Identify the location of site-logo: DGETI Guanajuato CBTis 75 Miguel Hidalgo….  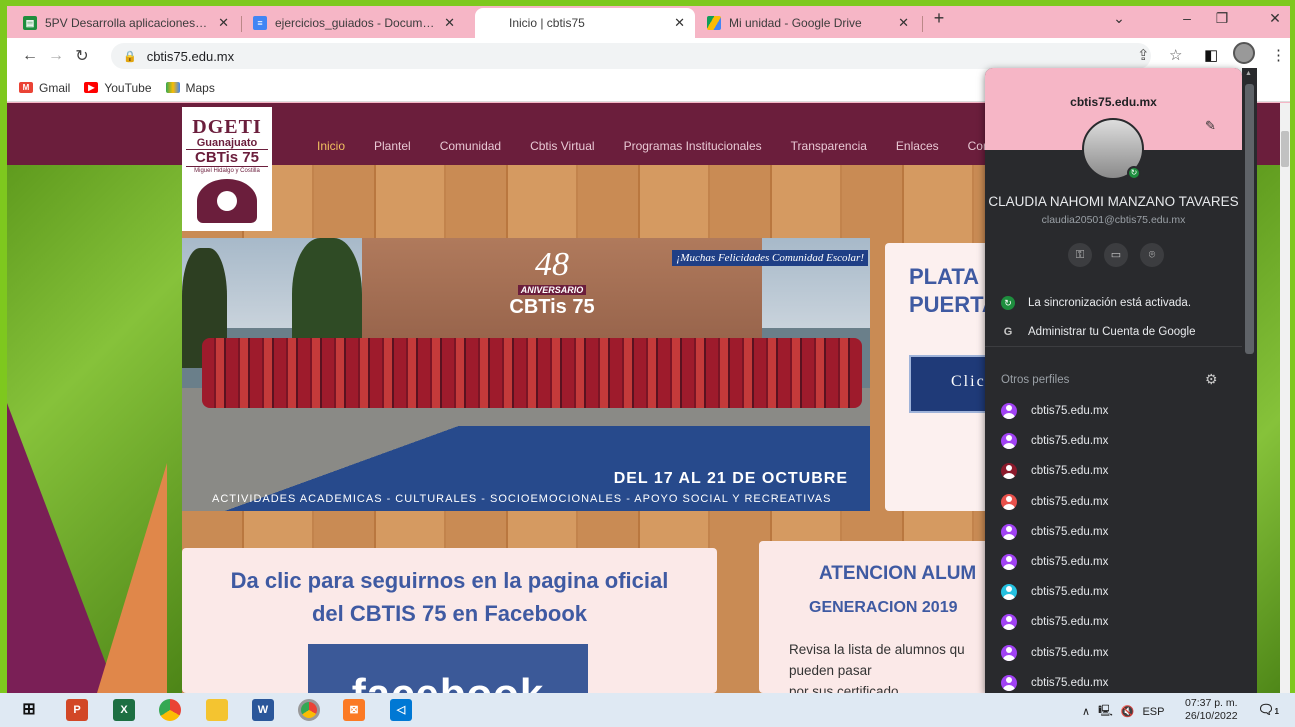
(227, 169).